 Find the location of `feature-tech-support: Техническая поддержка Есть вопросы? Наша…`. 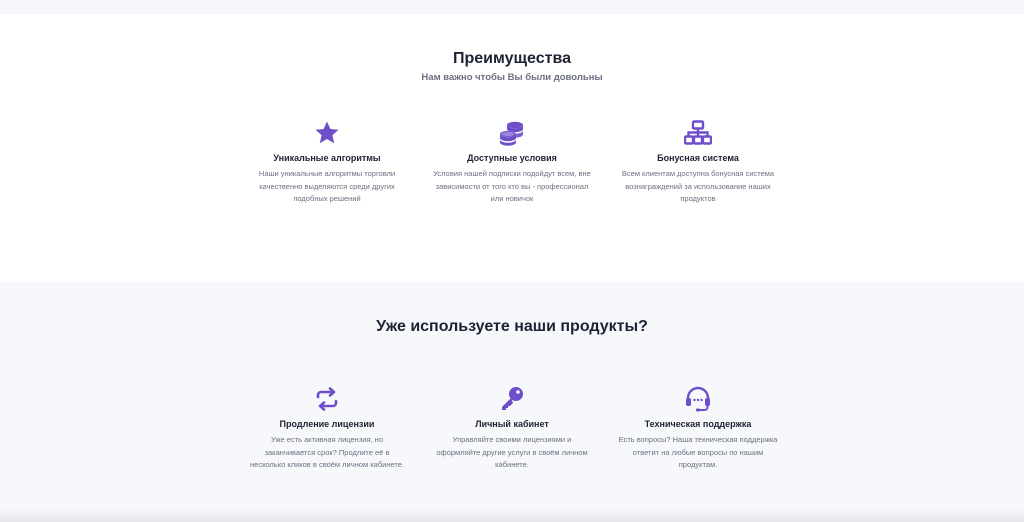

feature-tech-support: Техническая поддержка Есть вопросы? Наша… is located at coordinates (698, 429).